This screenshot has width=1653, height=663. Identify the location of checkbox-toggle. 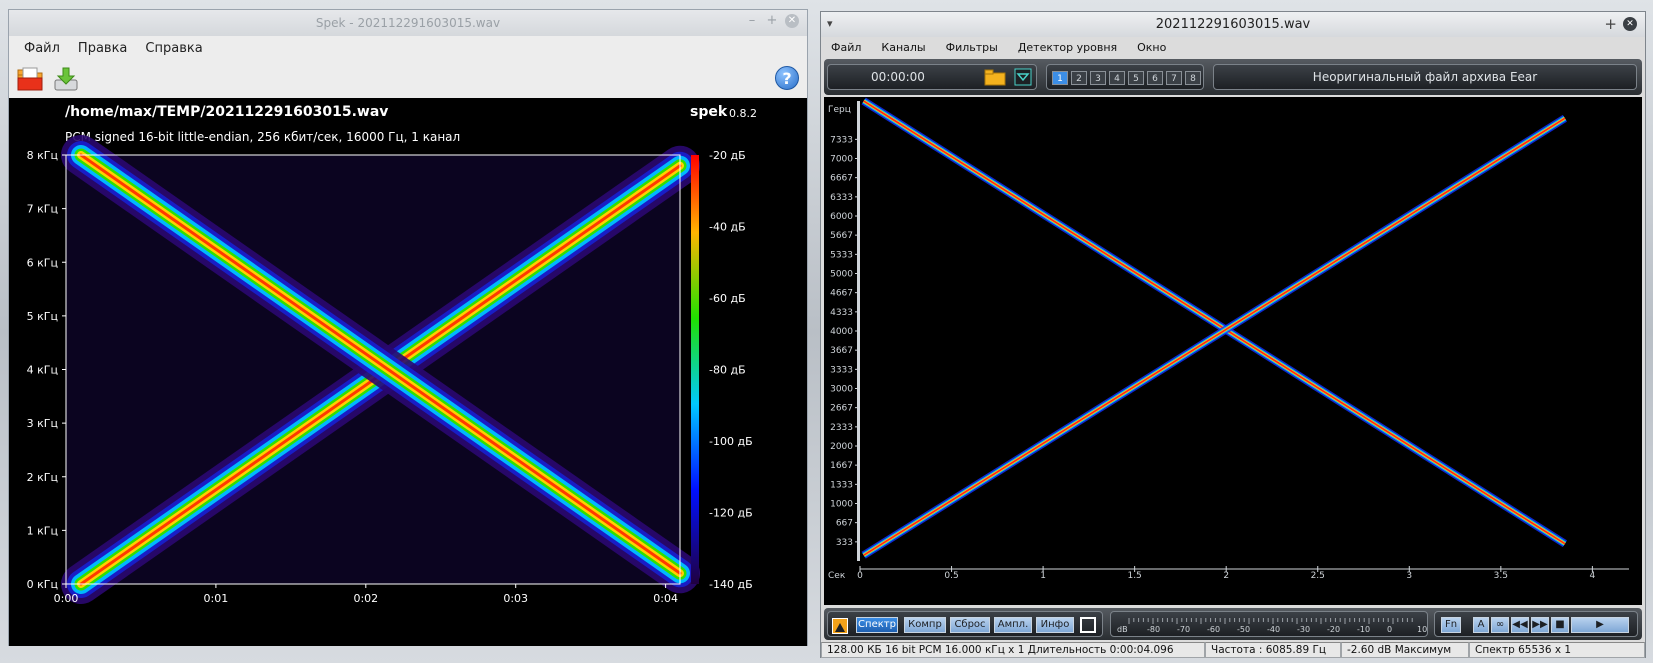
(1088, 625).